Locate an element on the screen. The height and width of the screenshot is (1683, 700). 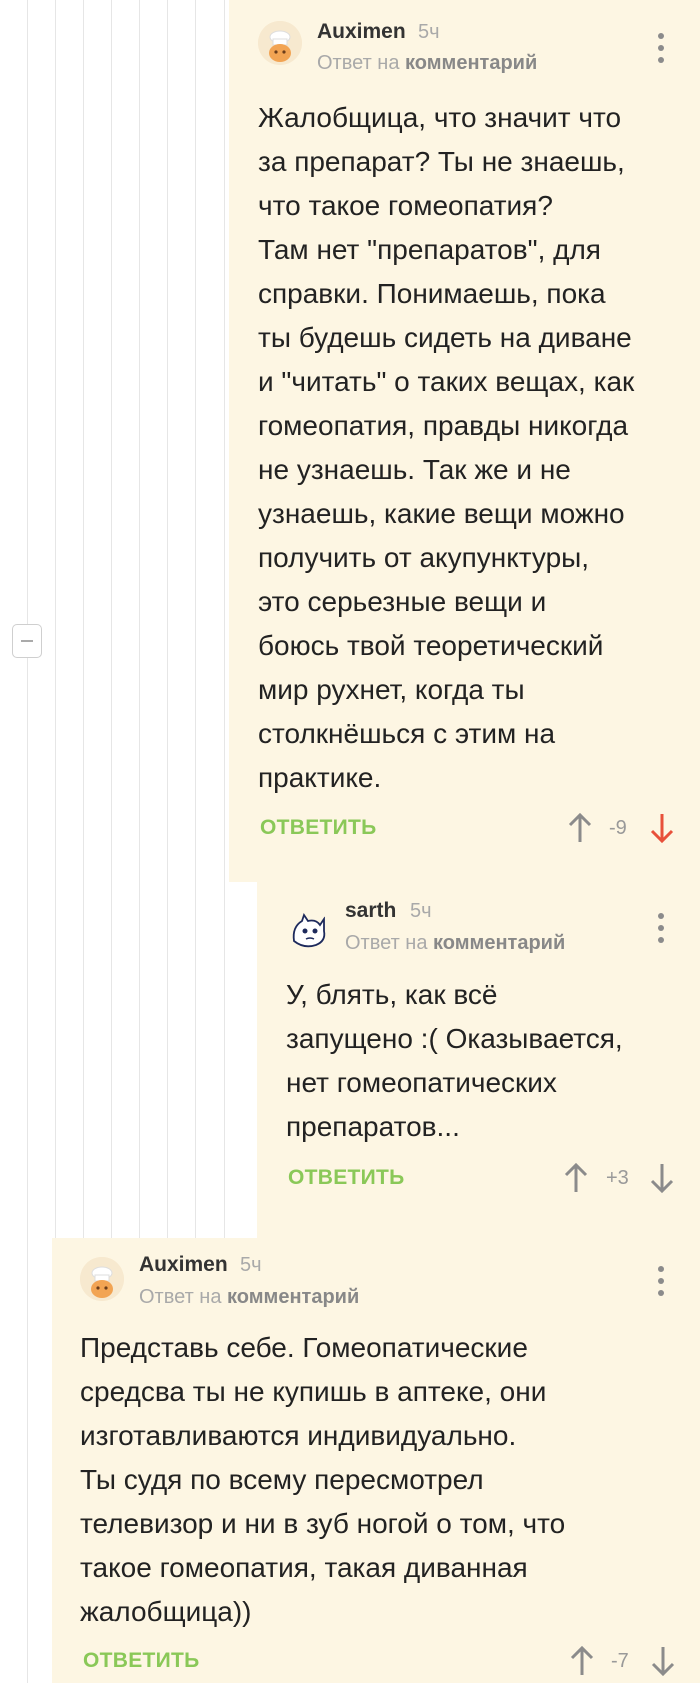
comment-score: -9 is located at coordinates (618, 828).